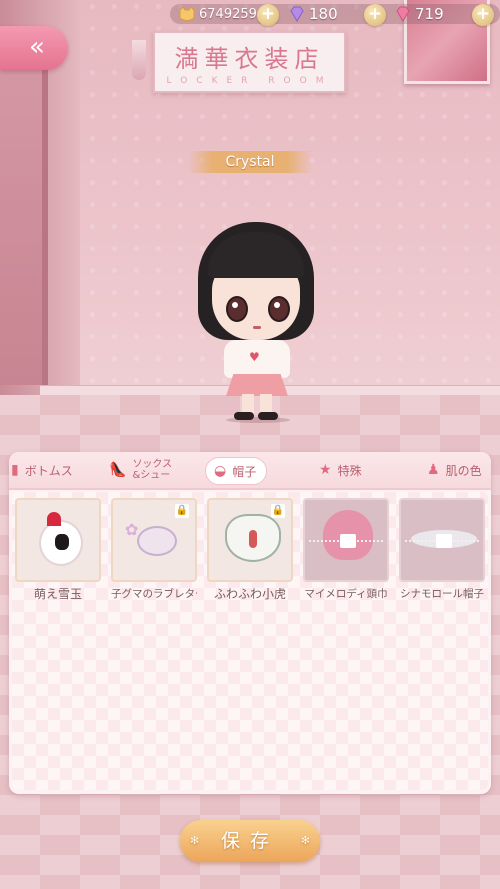 The height and width of the screenshot is (889, 500). Describe the element at coordinates (442, 594) in the screenshot. I see `item-label: シナモロール帽子` at that location.